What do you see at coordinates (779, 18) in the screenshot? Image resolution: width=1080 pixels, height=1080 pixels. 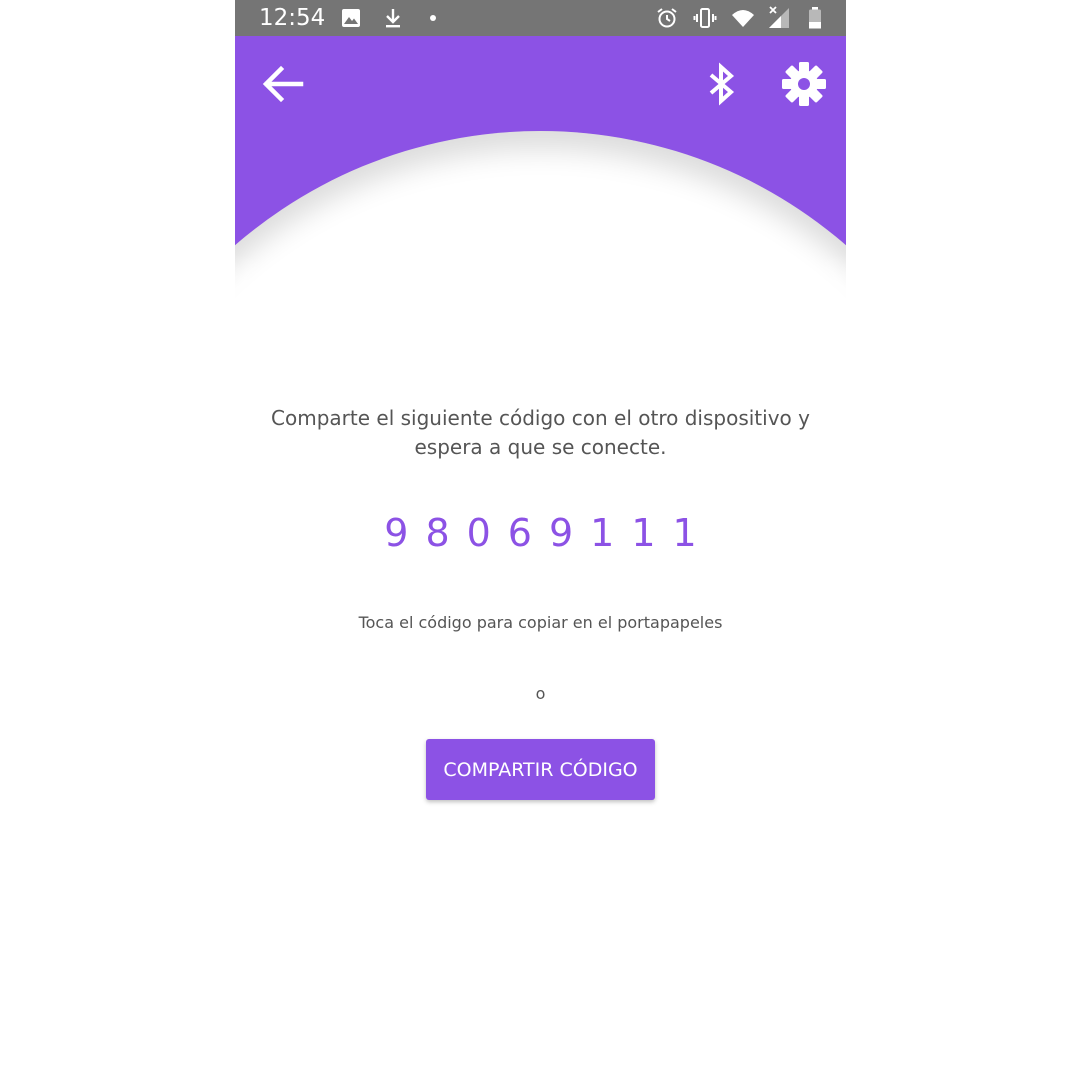 I see `signal-icon` at bounding box center [779, 18].